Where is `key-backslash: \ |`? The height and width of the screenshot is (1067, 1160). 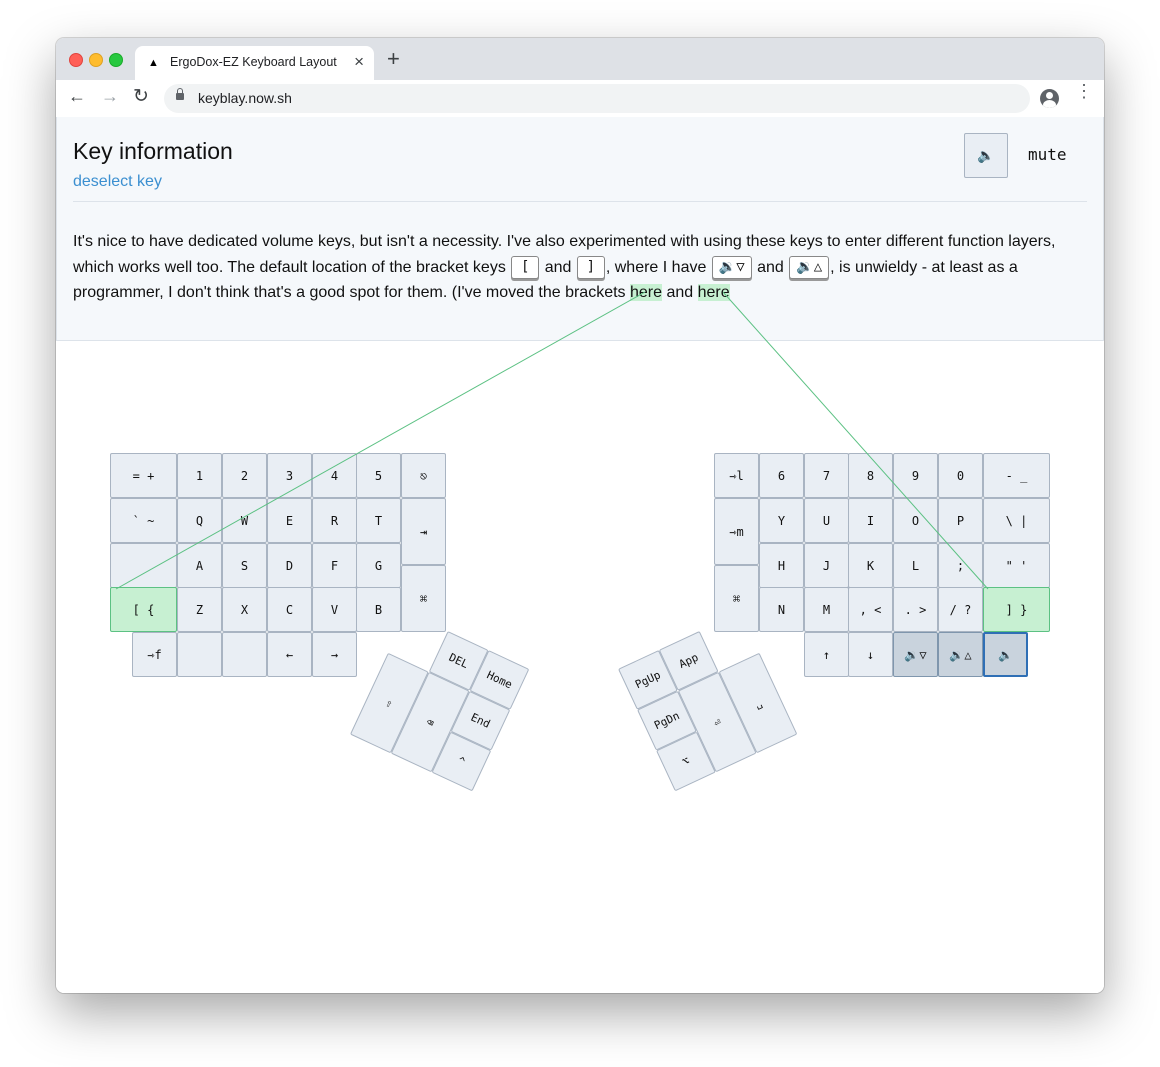
key-backslash: \ | is located at coordinates (1016, 520).